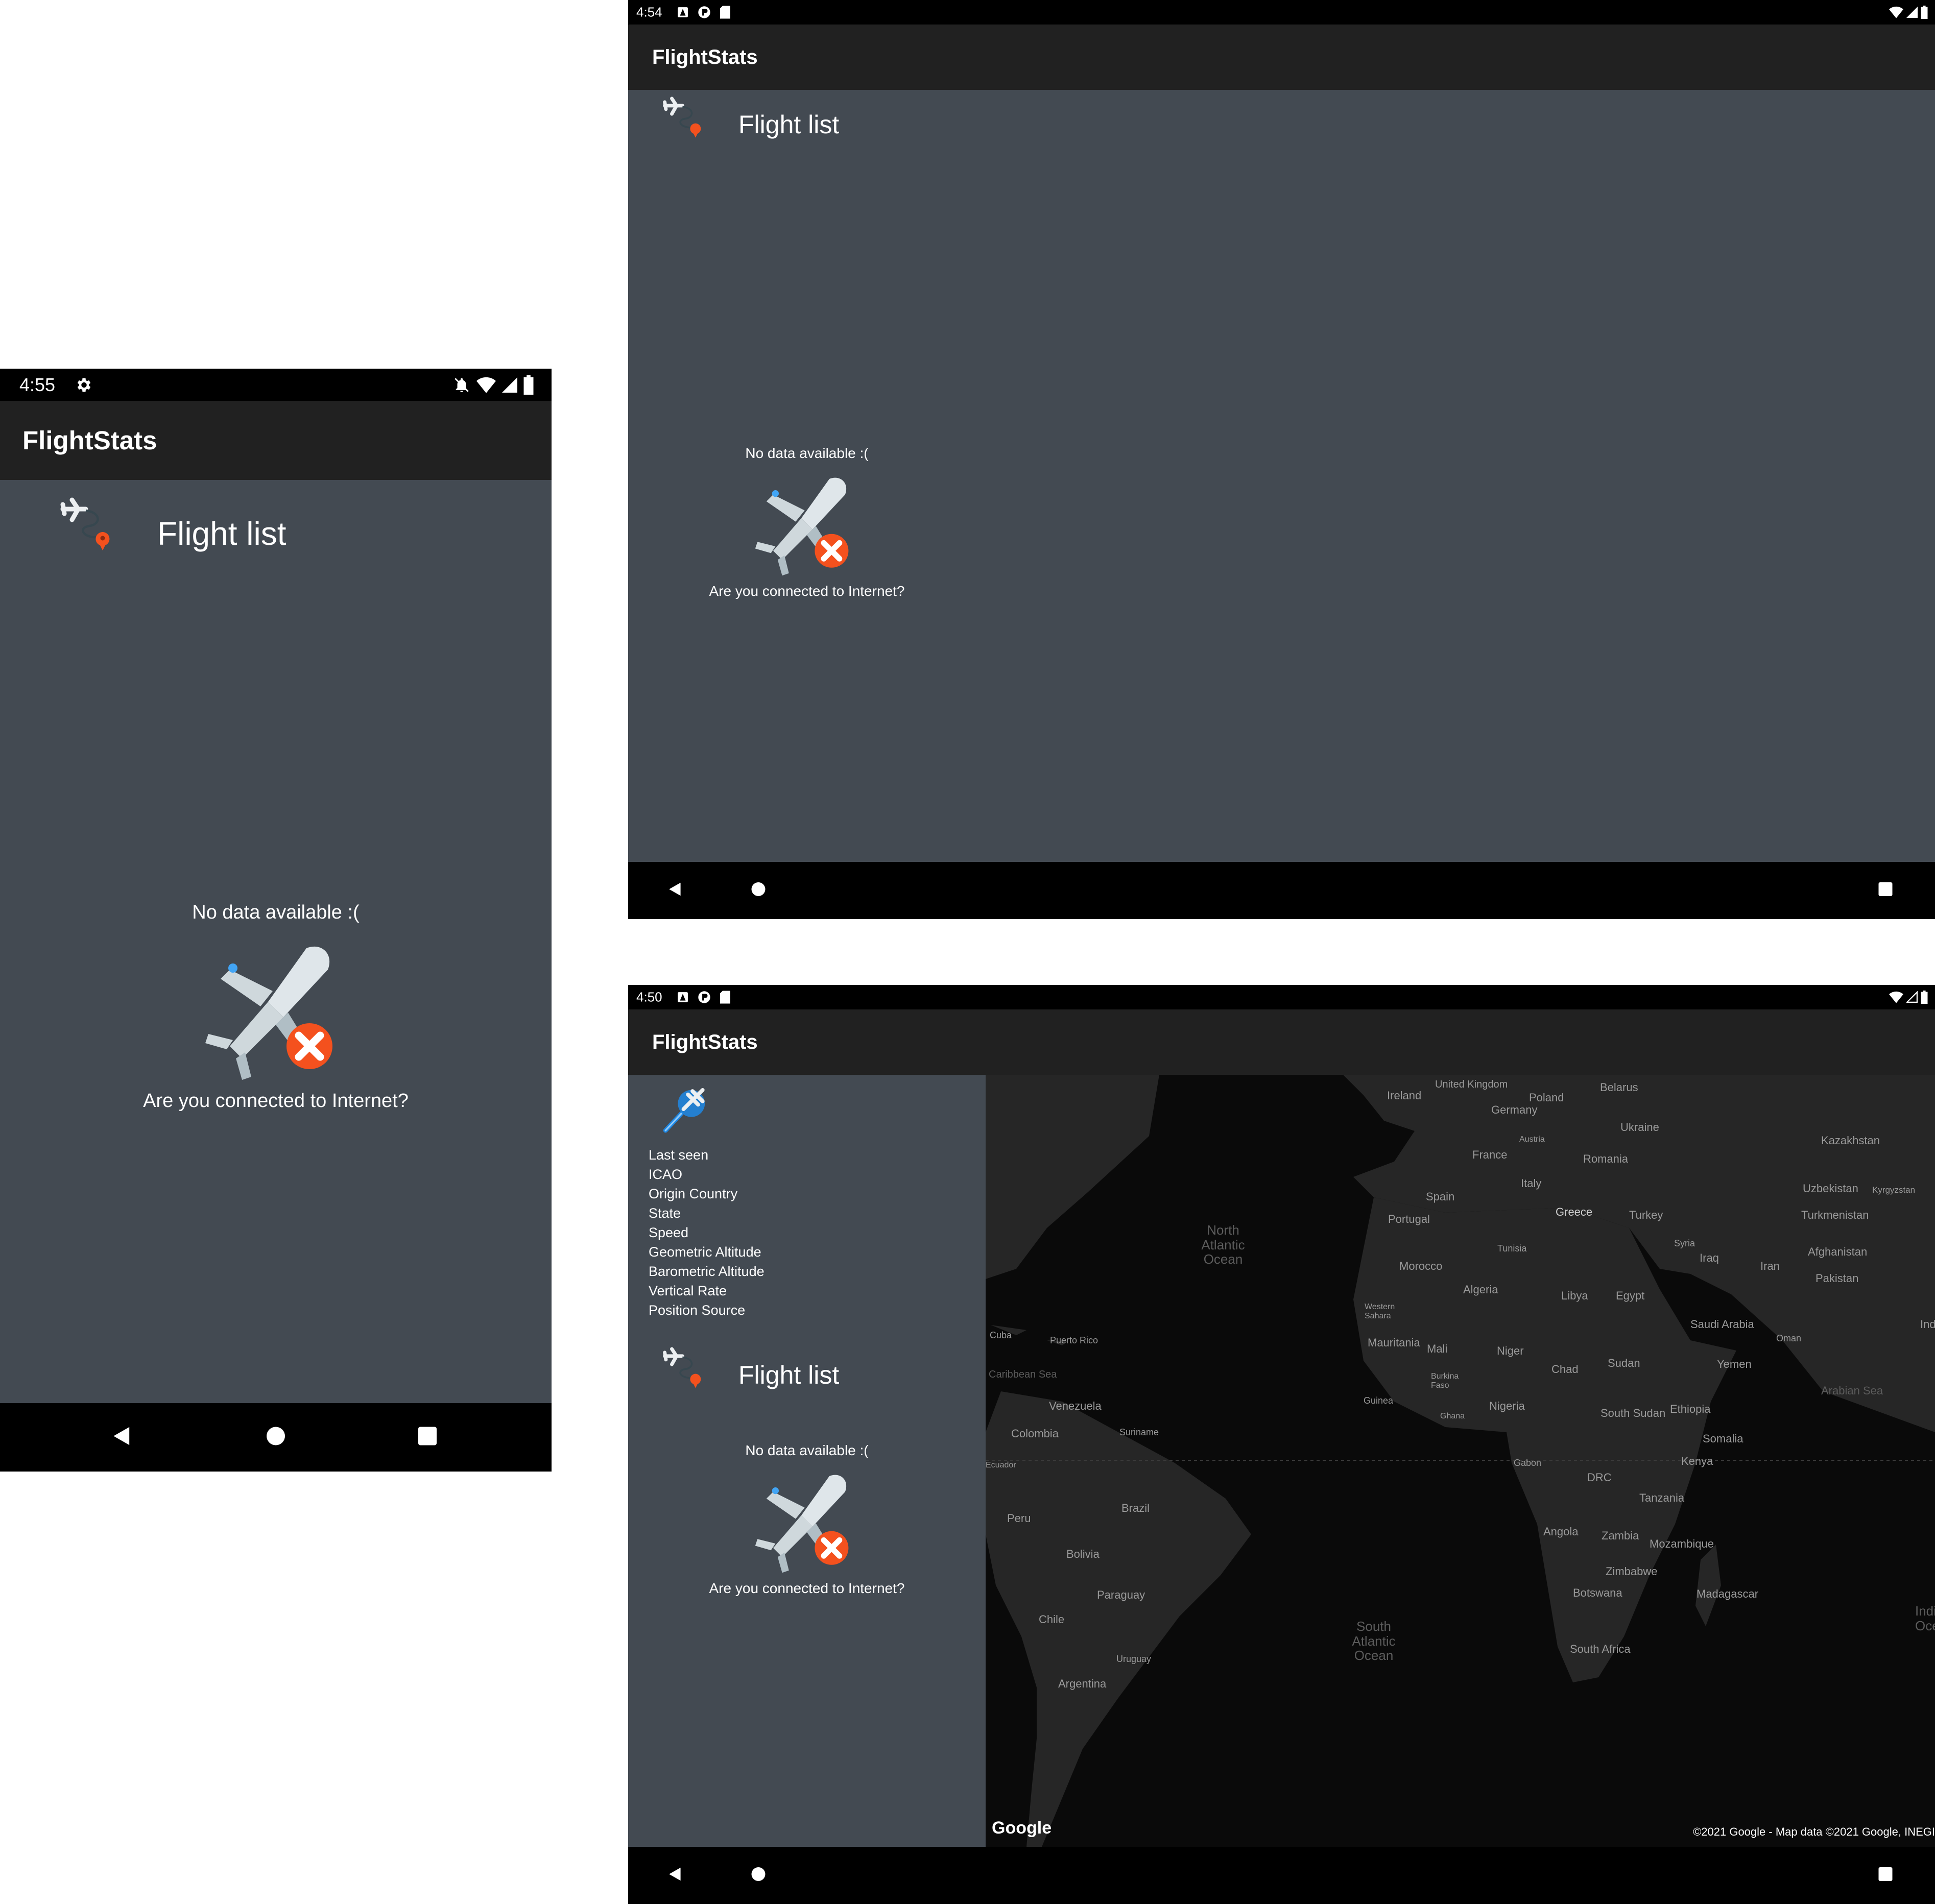 This screenshot has width=1935, height=1904. Describe the element at coordinates (462, 384) in the screenshot. I see `notifications-off-icon` at that location.